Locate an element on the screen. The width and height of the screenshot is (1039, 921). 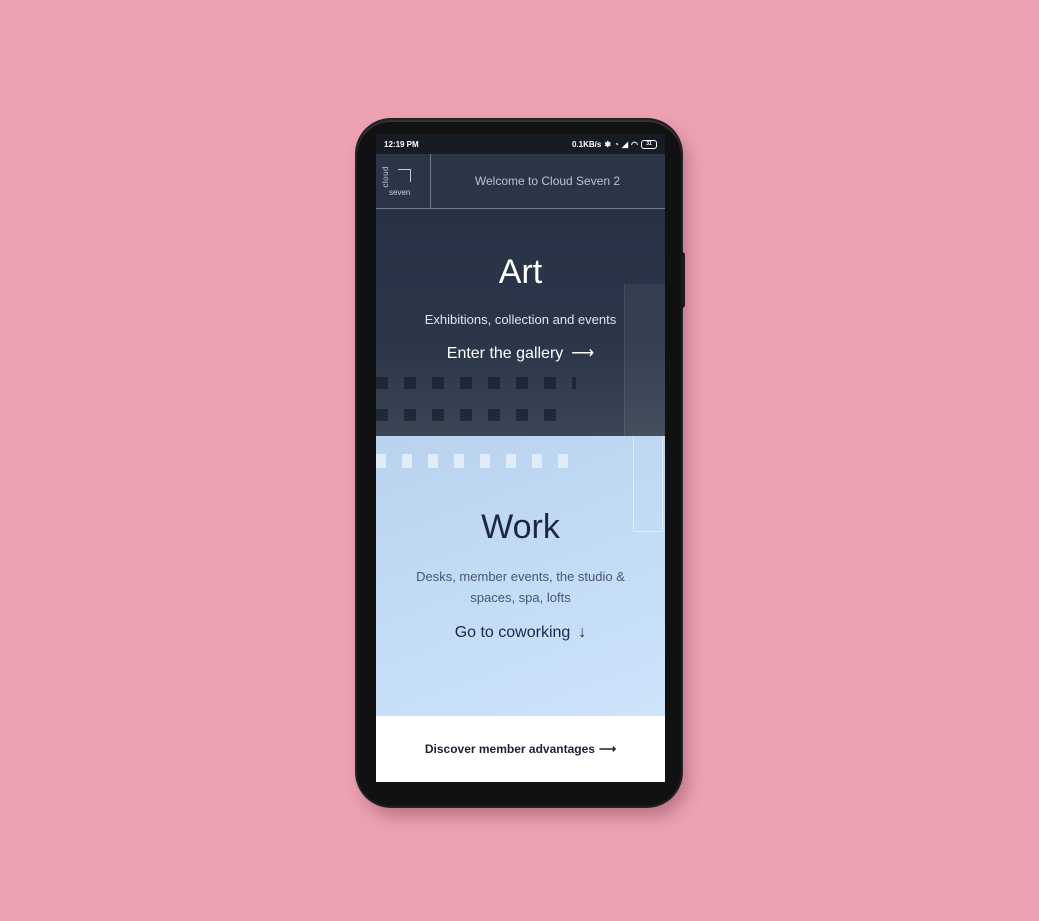
alarm-icon: ◔ is located at coordinates (616, 144).